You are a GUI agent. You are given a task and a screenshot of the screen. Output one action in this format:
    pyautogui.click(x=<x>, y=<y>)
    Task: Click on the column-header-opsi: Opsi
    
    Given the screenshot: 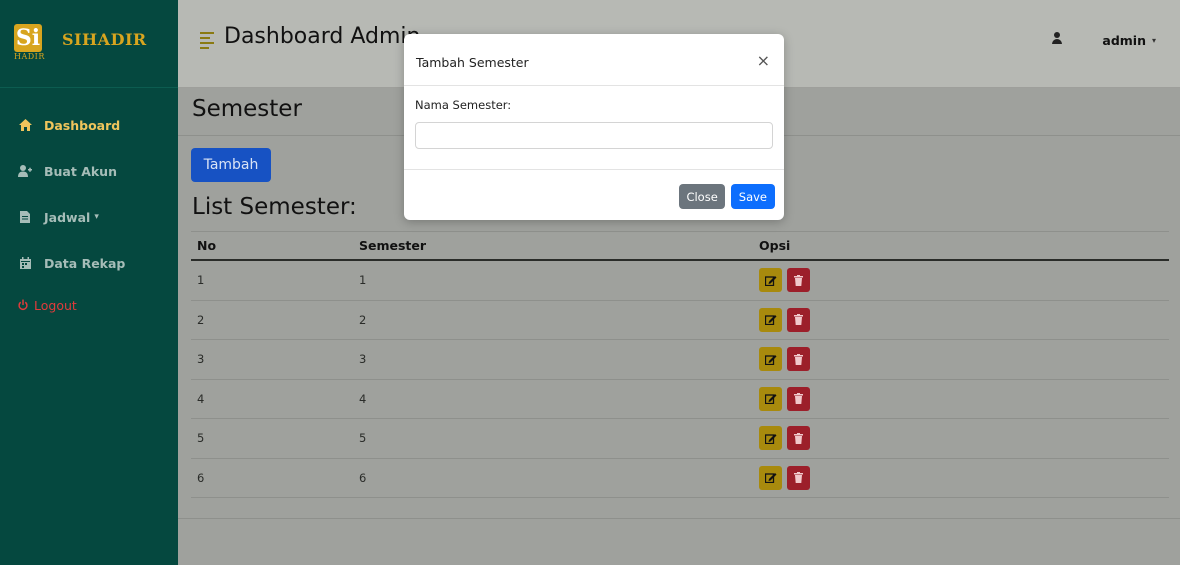 What is the action you would take?
    pyautogui.click(x=775, y=245)
    